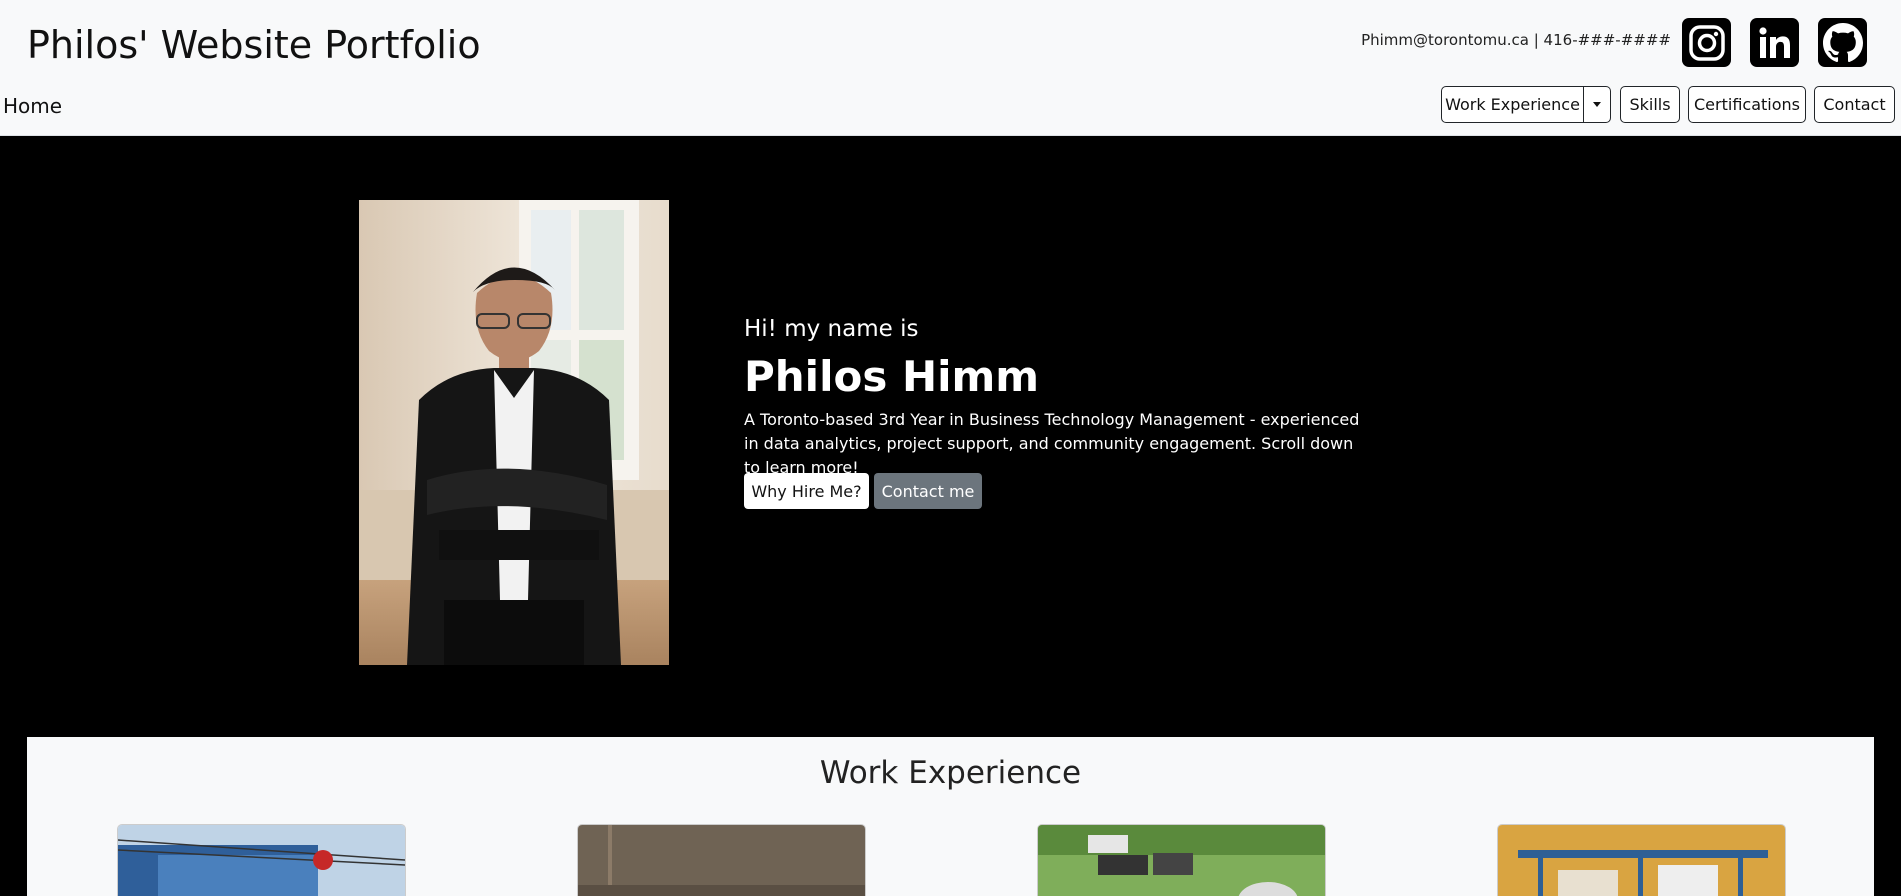 This screenshot has width=1901, height=896. I want to click on site-title: Philos' Website Portfolio, so click(254, 45).